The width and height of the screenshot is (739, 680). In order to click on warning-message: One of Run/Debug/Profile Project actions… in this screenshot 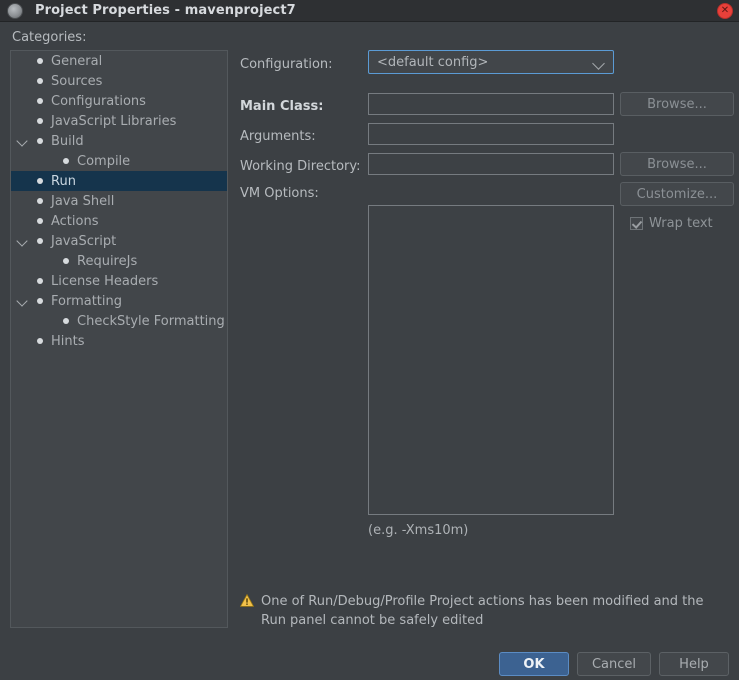, I will do `click(480, 611)`.